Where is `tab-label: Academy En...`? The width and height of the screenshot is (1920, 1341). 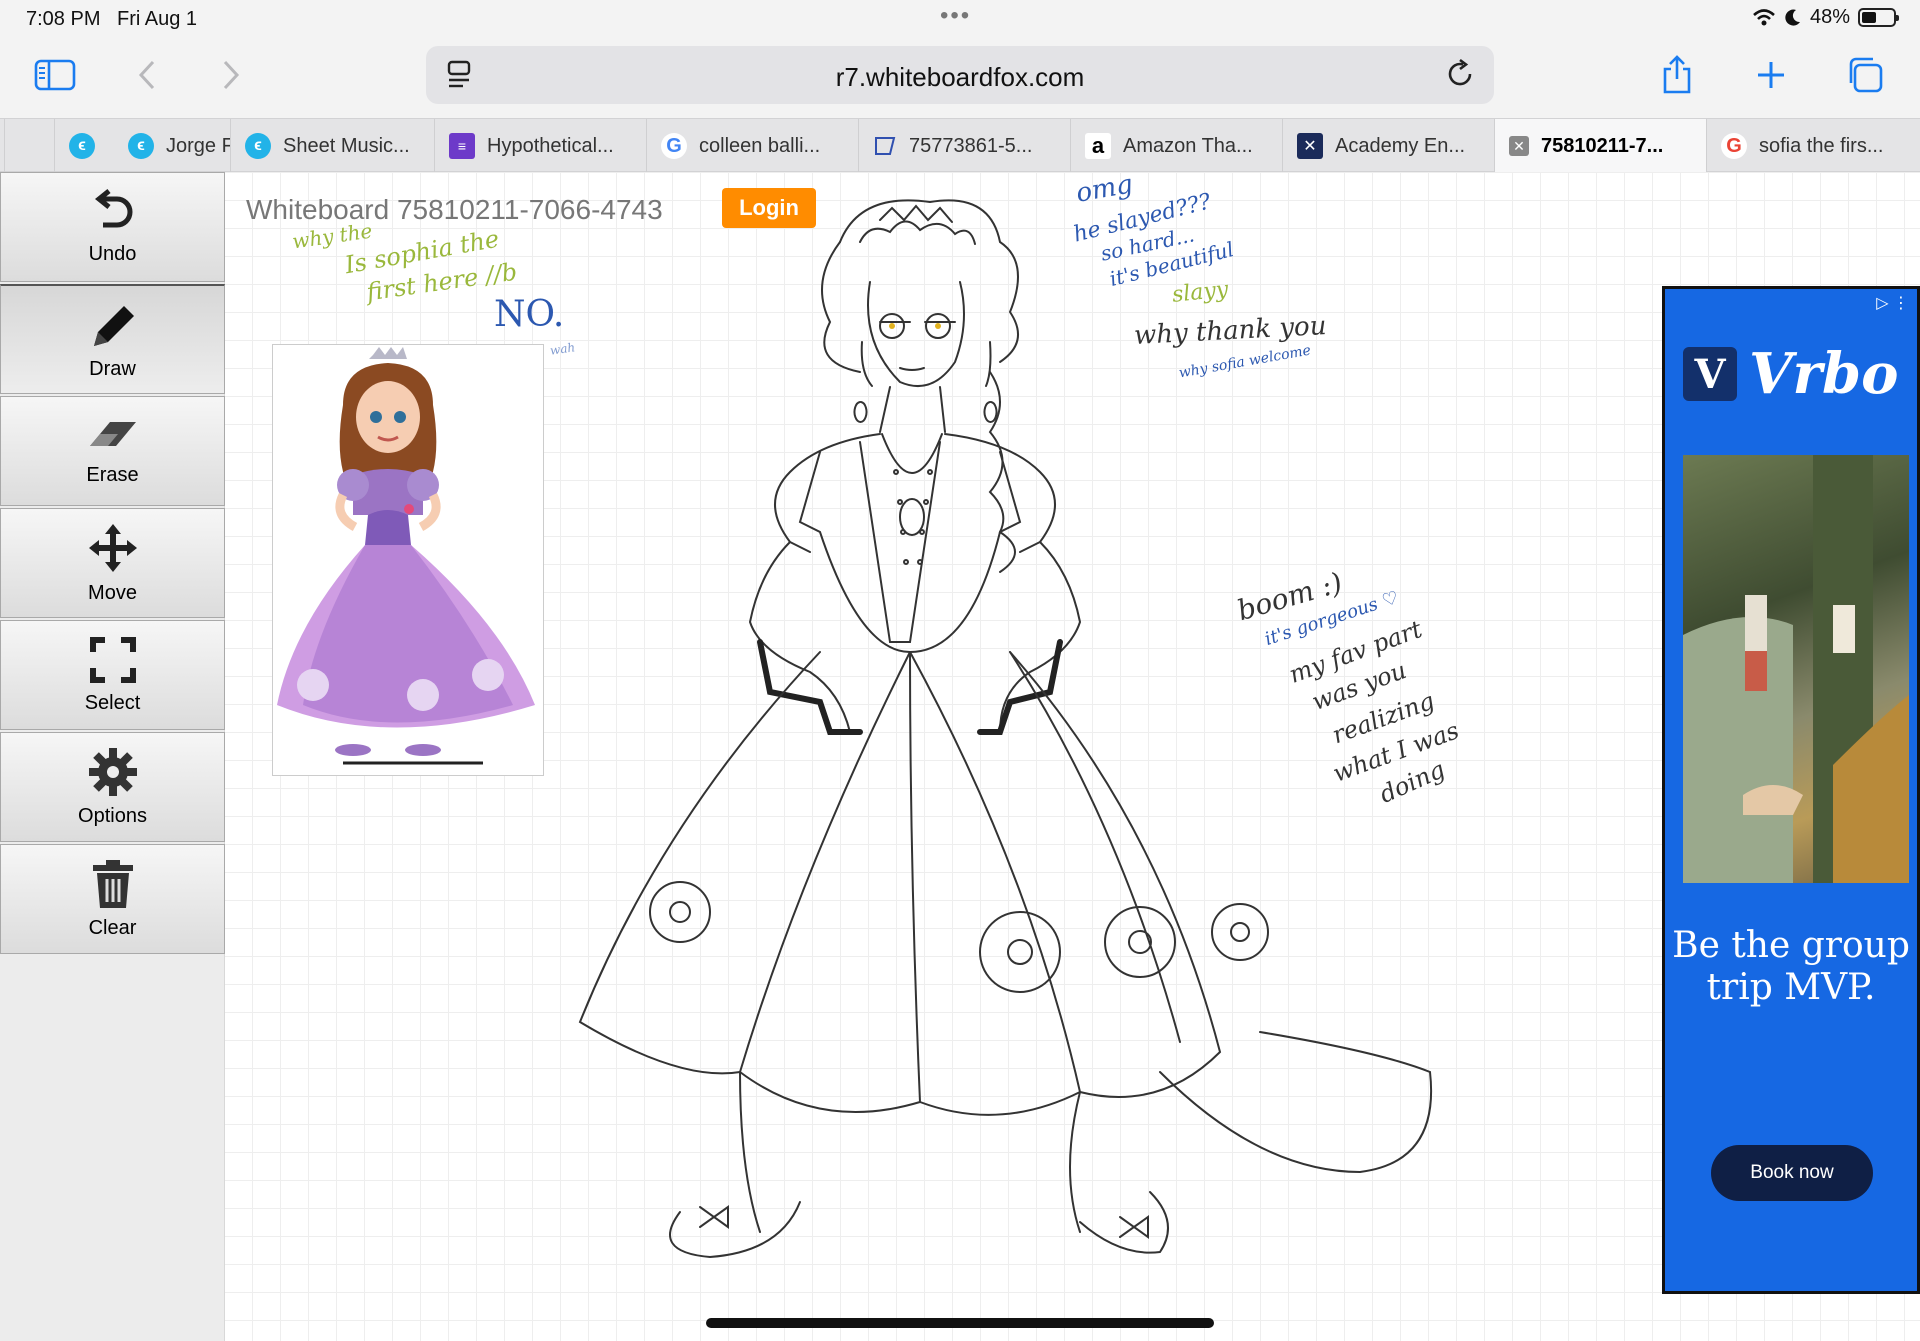
tab-label: Academy En... is located at coordinates (1400, 145).